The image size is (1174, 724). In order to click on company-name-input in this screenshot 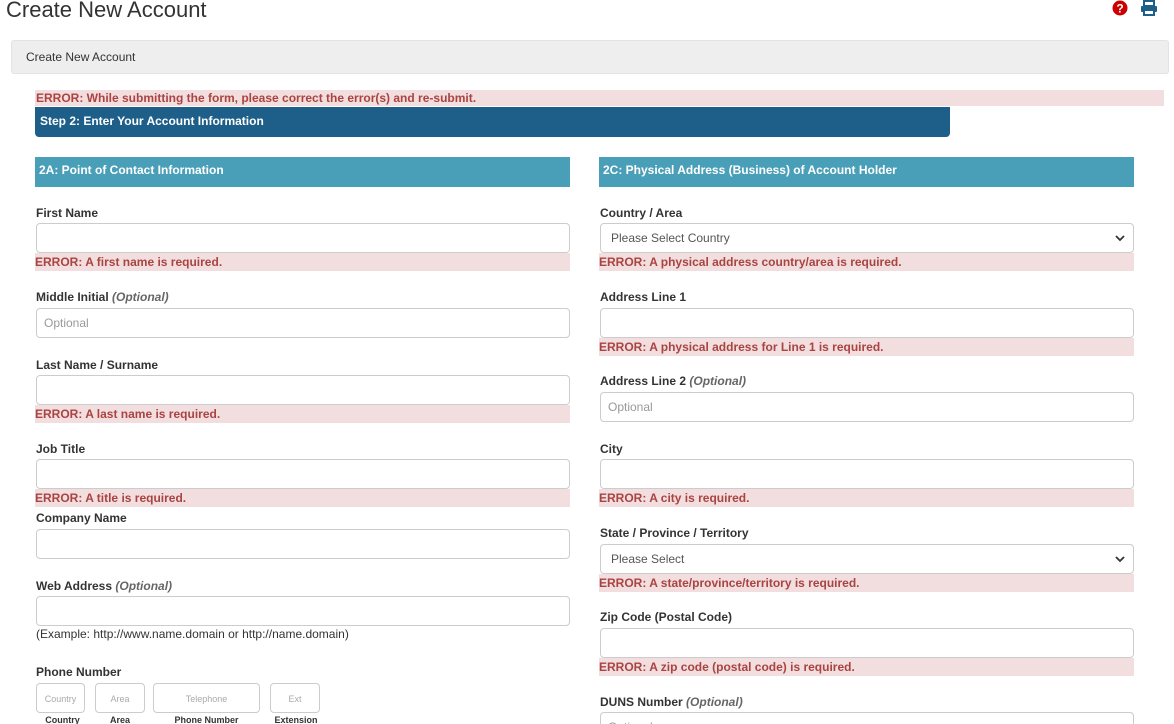, I will do `click(303, 544)`.